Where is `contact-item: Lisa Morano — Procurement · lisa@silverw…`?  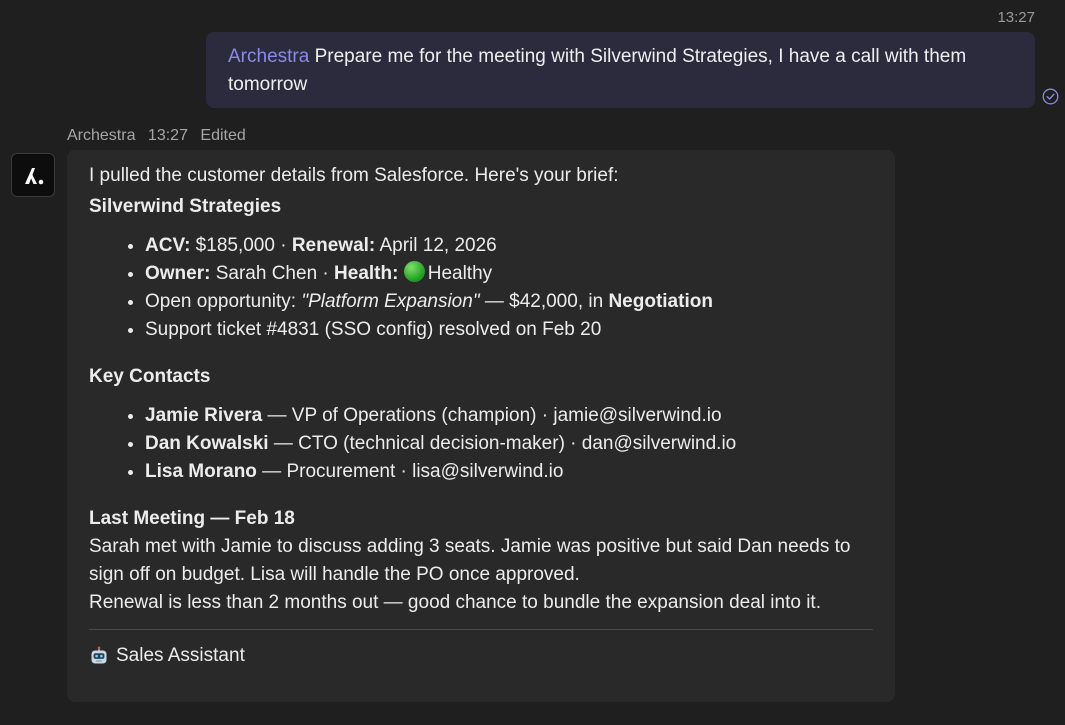 contact-item: Lisa Morano — Procurement · lisa@silverw… is located at coordinates (509, 472).